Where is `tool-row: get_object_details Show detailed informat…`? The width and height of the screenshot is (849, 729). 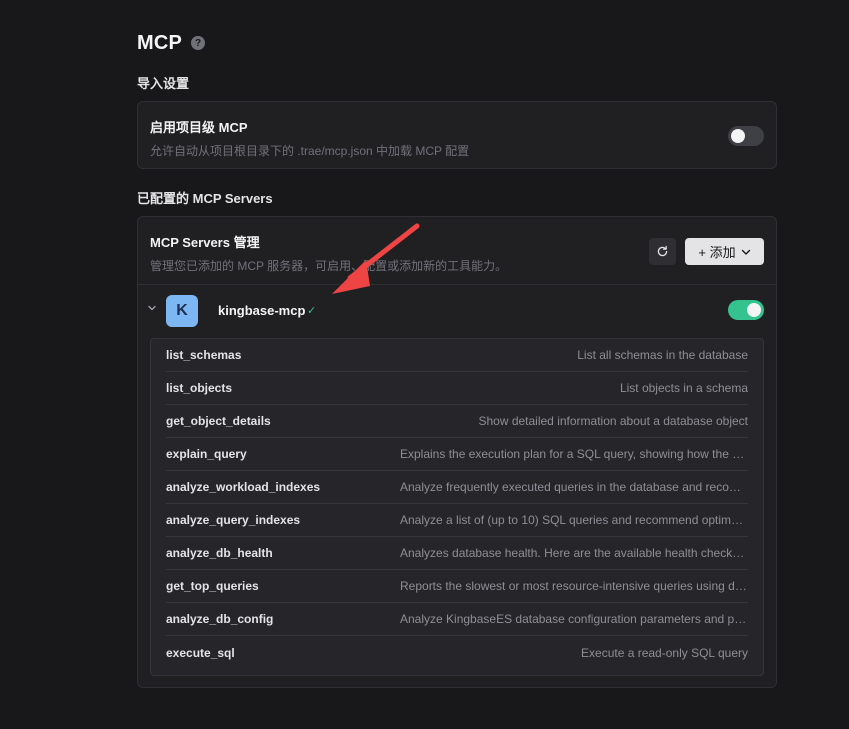 tool-row: get_object_details Show detailed informat… is located at coordinates (457, 421).